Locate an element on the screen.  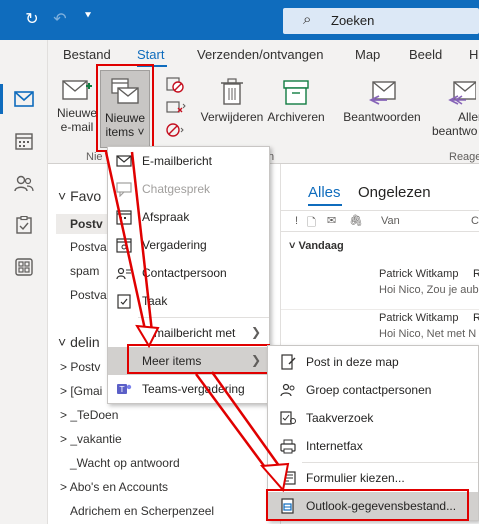
attachment-col-icon: 🖇 is located at coordinates (356, 220).